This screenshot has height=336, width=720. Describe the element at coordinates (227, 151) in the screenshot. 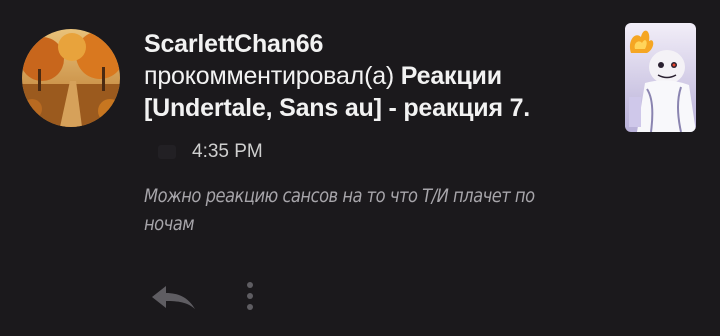

I see `timestamp: 4:35 PM` at that location.